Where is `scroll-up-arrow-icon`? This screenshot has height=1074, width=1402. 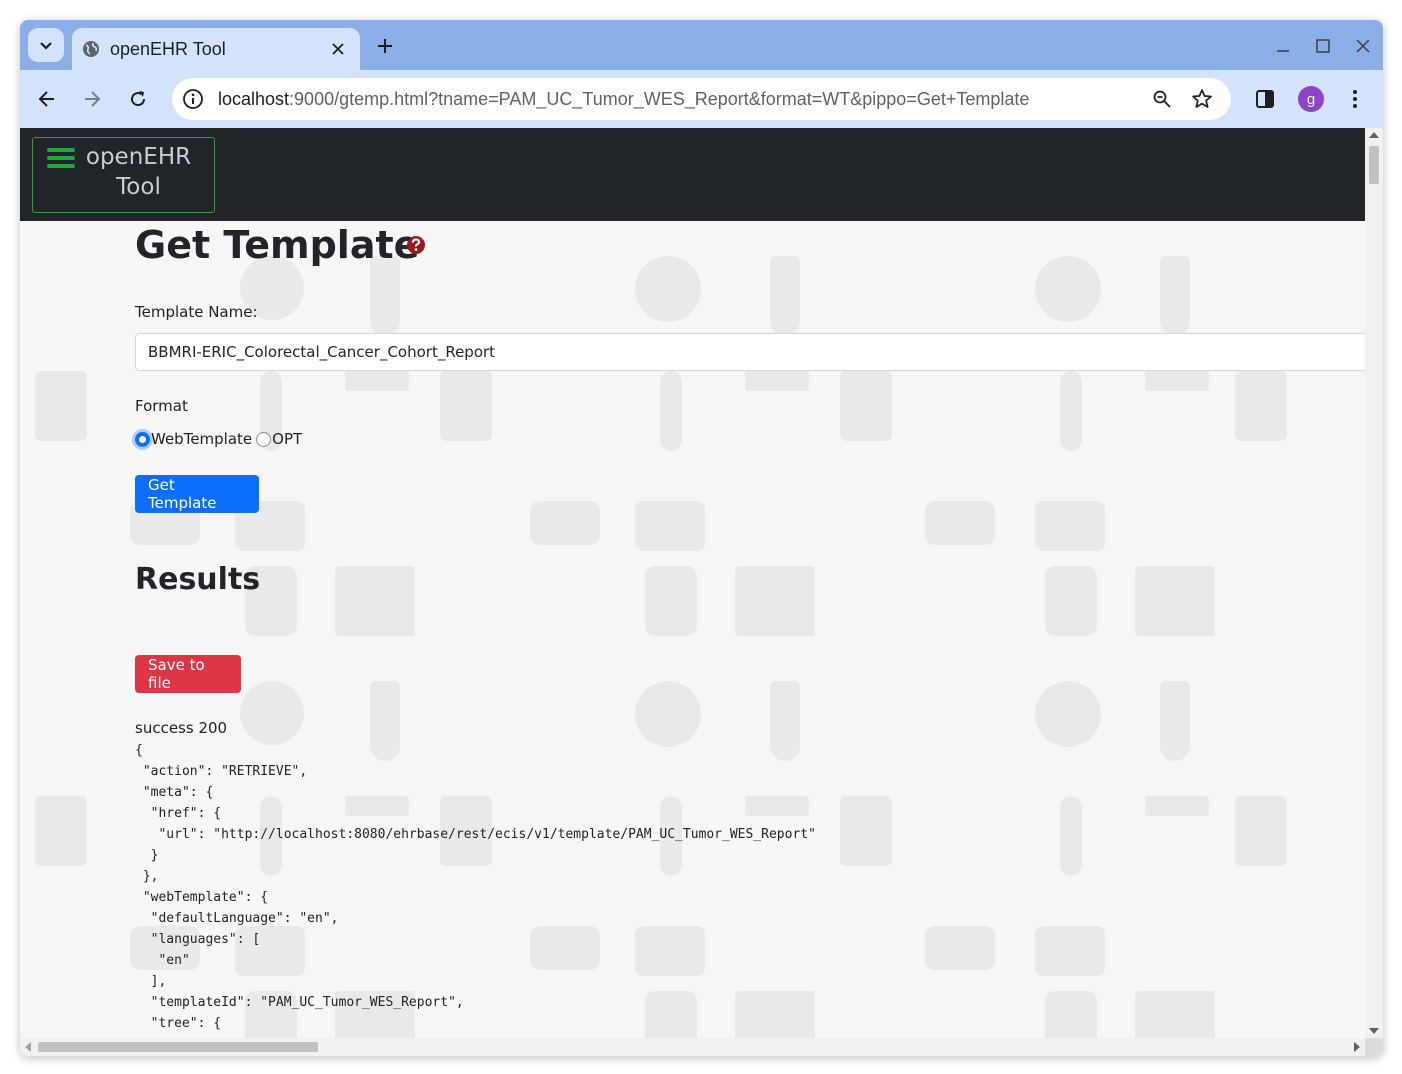
scroll-up-arrow-icon is located at coordinates (1374, 135).